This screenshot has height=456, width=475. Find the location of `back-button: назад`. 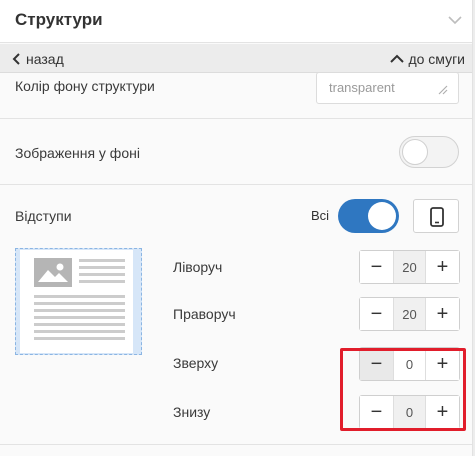

back-button: назад is located at coordinates (38, 59).